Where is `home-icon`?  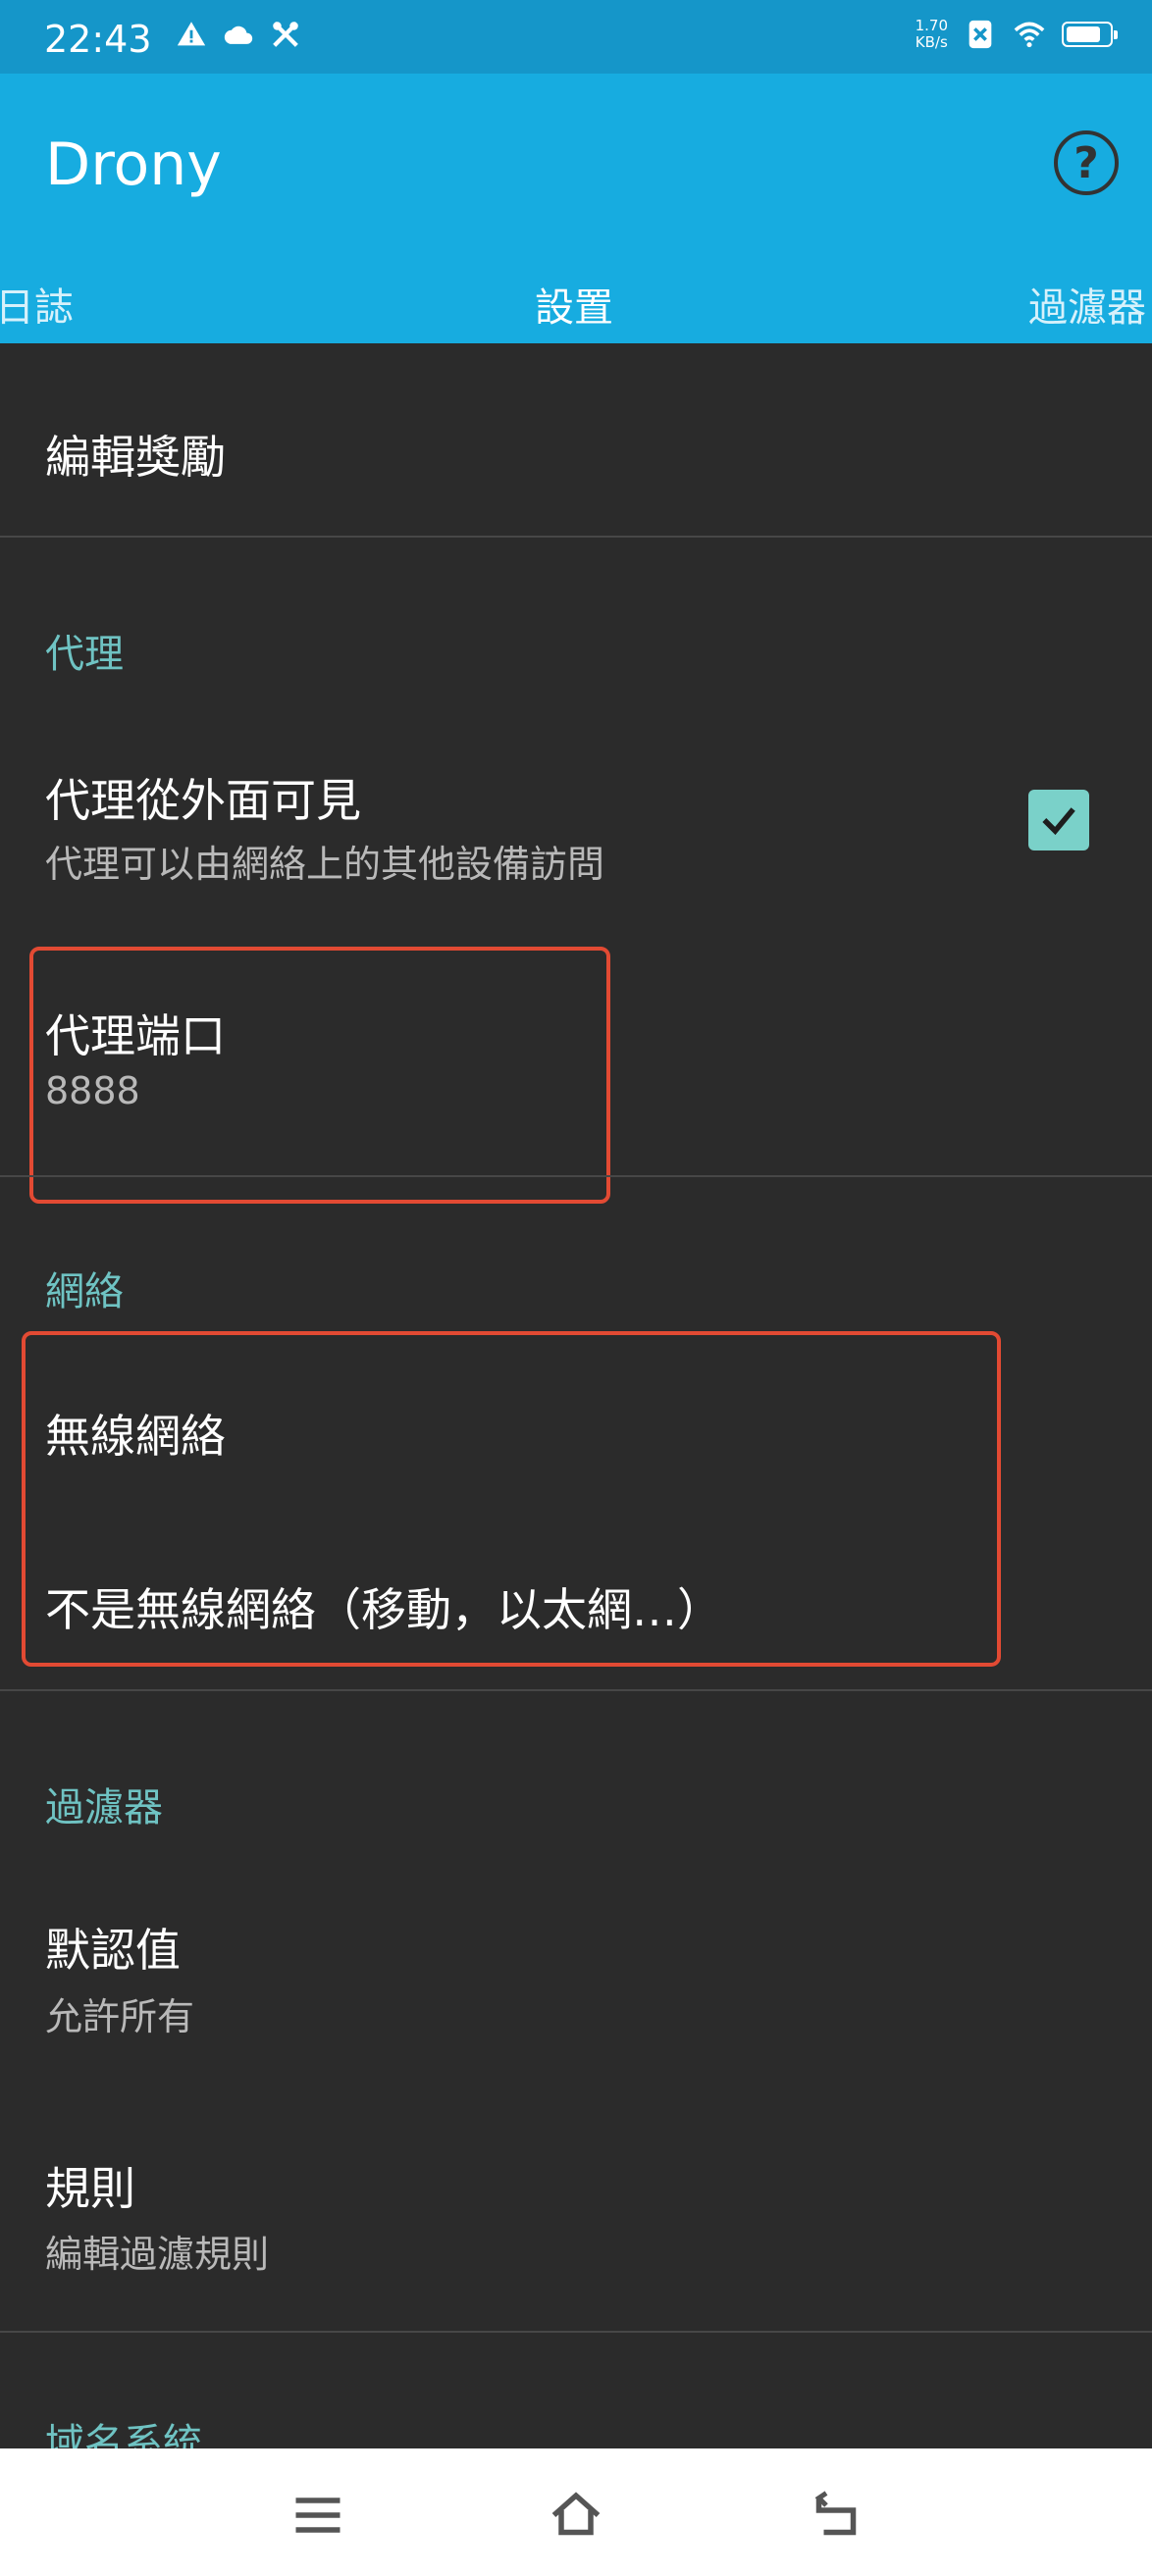
home-icon is located at coordinates (576, 2515).